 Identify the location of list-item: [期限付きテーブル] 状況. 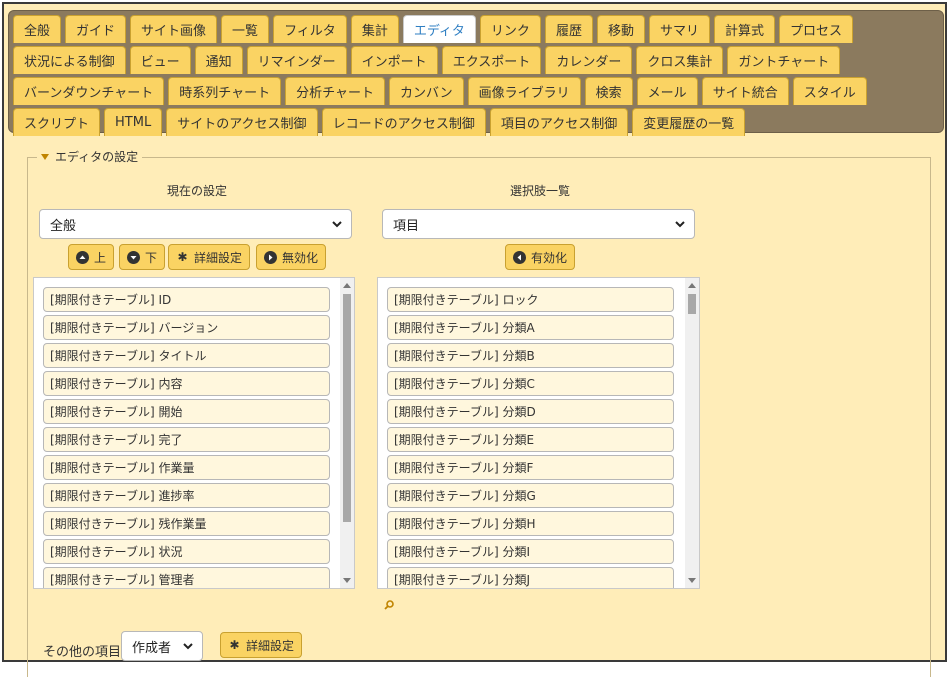
(186, 551).